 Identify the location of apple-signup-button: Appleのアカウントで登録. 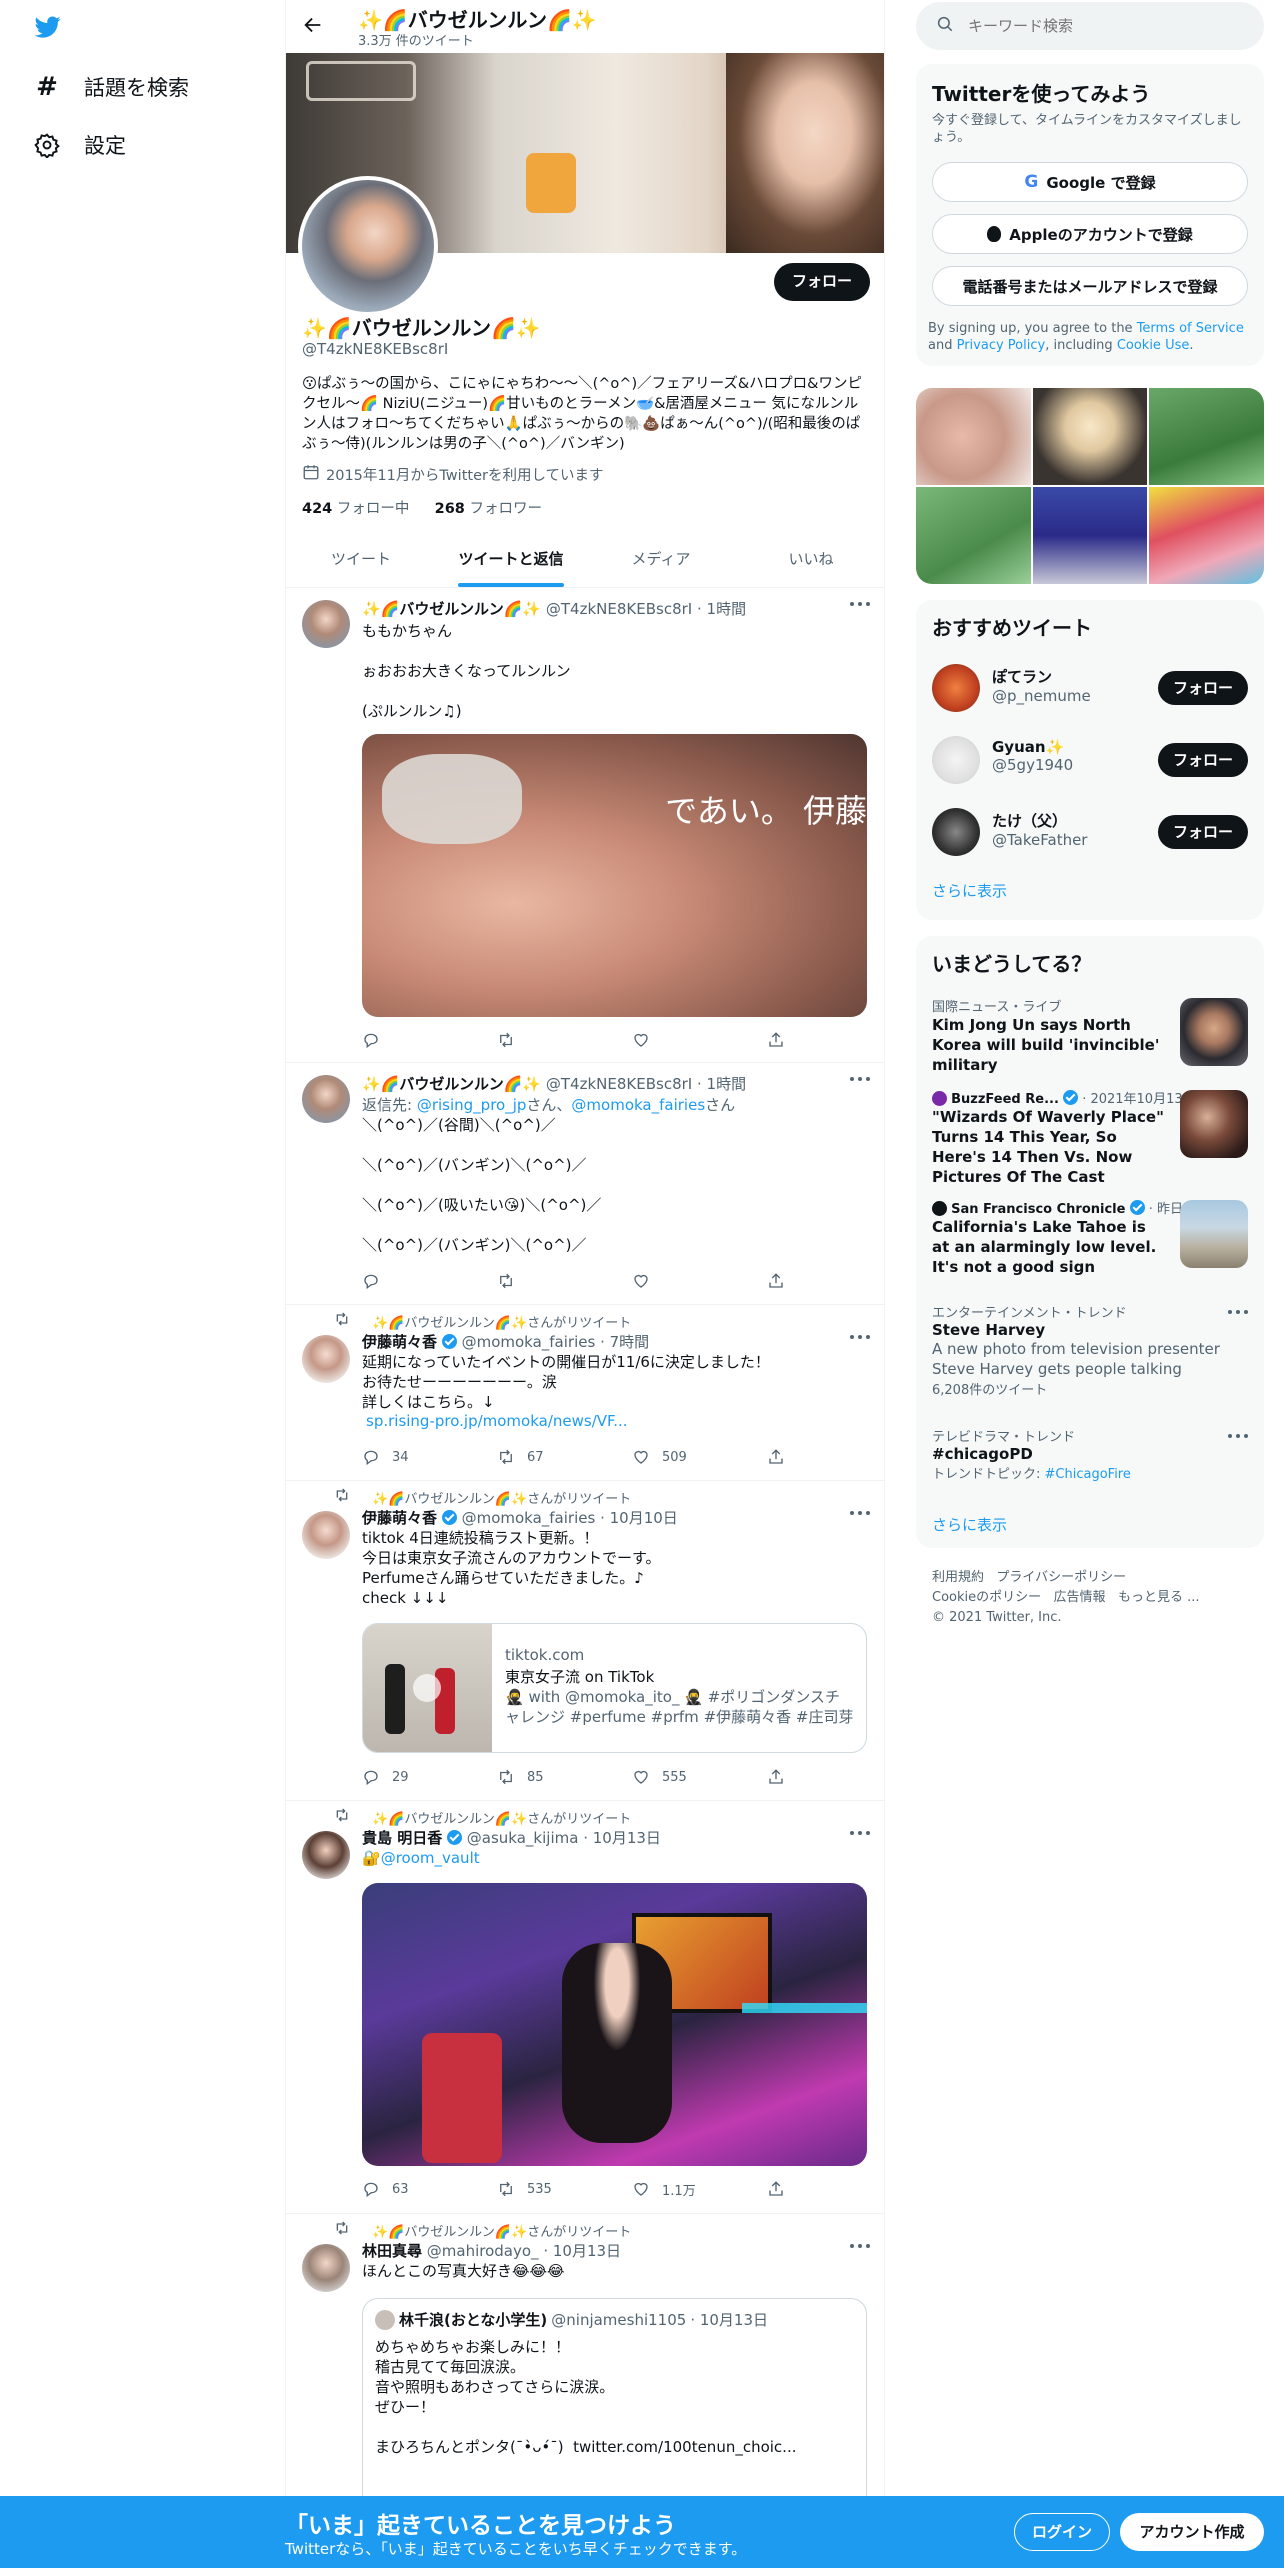
(1090, 234).